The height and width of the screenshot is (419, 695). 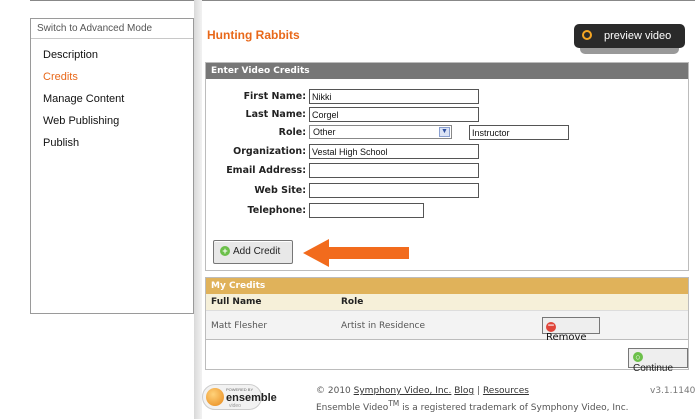 I want to click on sidebar-item-credits: Credits, so click(x=112, y=77).